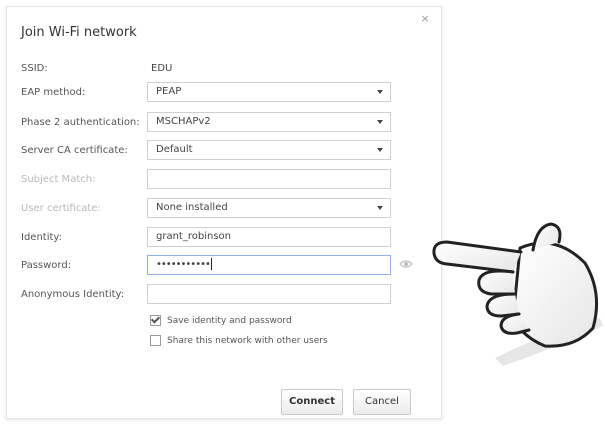 The height and width of the screenshot is (425, 605). What do you see at coordinates (406, 264) in the screenshot?
I see `eye-icon` at bounding box center [406, 264].